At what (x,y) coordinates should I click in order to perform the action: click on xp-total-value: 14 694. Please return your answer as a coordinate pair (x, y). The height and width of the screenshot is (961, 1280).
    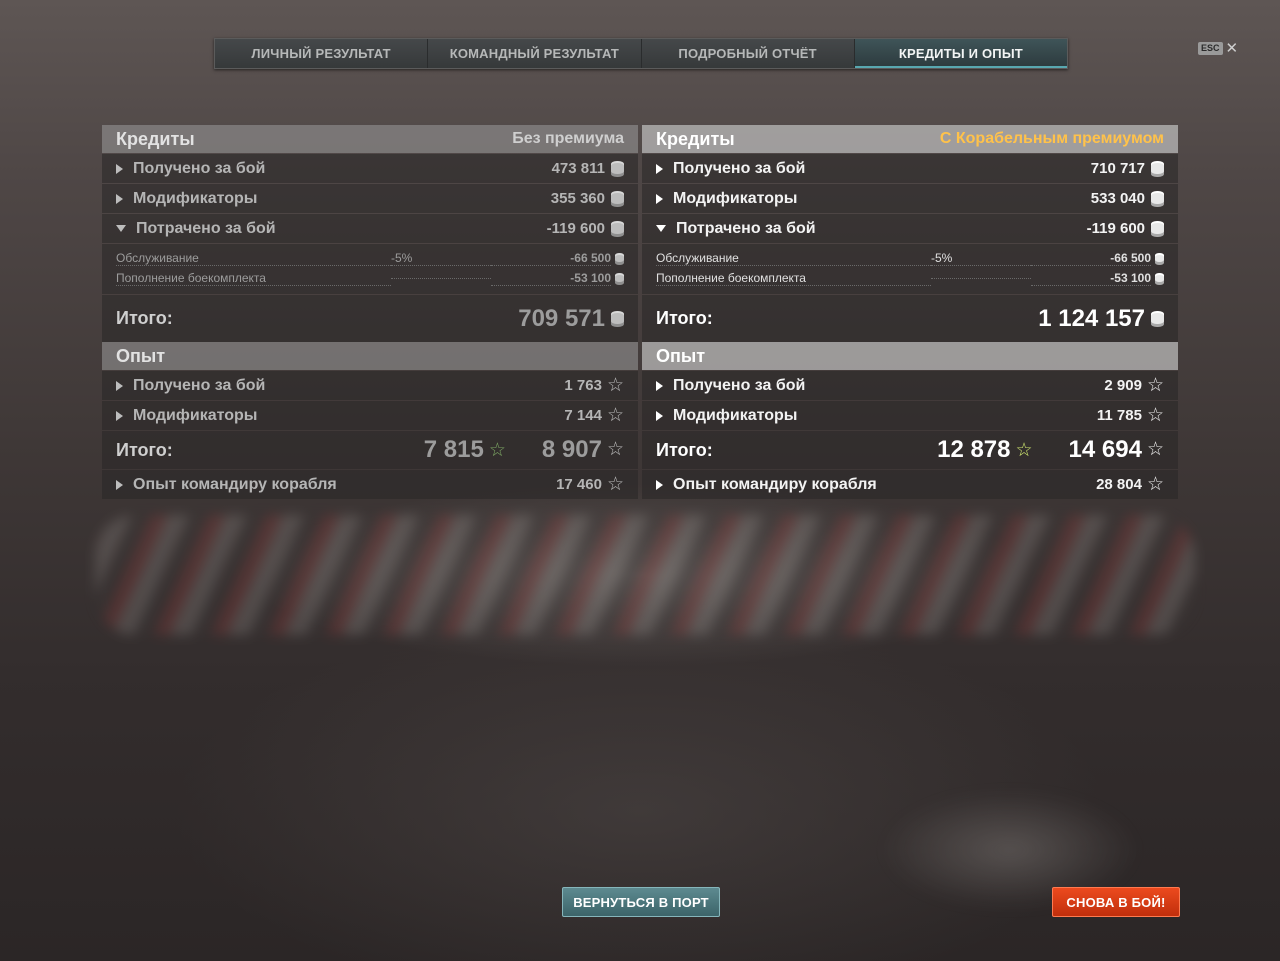
    Looking at the image, I should click on (1105, 449).